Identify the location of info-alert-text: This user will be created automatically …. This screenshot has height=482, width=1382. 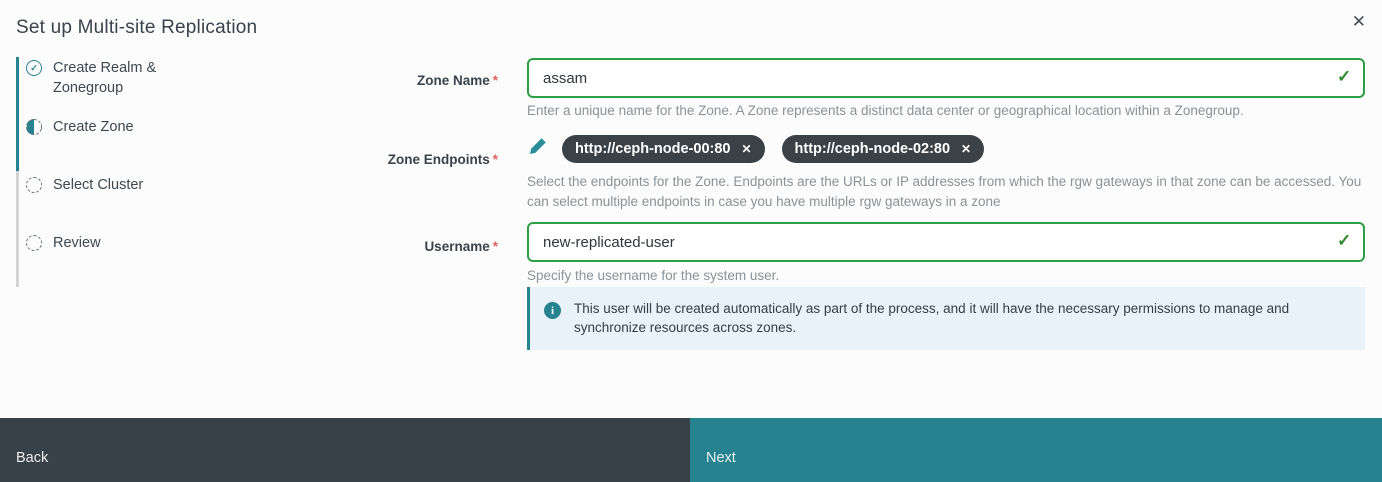
(932, 318).